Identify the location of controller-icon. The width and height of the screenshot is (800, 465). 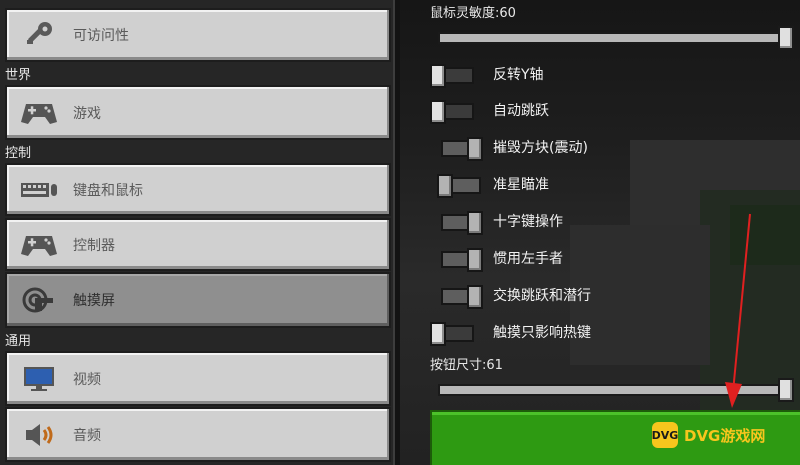
(39, 245).